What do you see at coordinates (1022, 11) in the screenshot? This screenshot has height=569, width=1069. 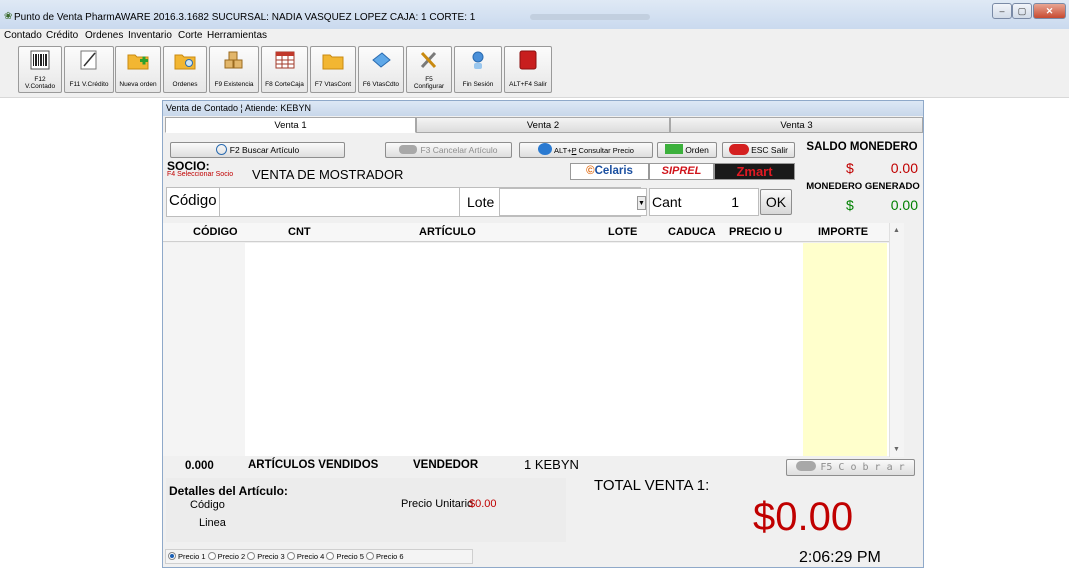 I see `maximize-button: ▢` at bounding box center [1022, 11].